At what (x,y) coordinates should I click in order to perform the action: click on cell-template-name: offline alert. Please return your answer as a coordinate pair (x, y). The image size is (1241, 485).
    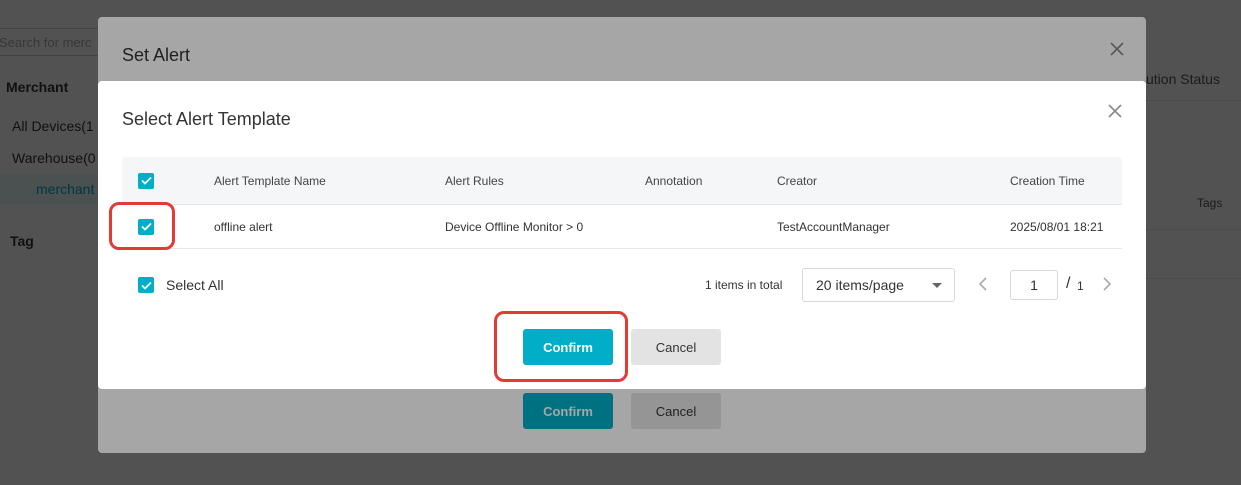
    Looking at the image, I should click on (243, 226).